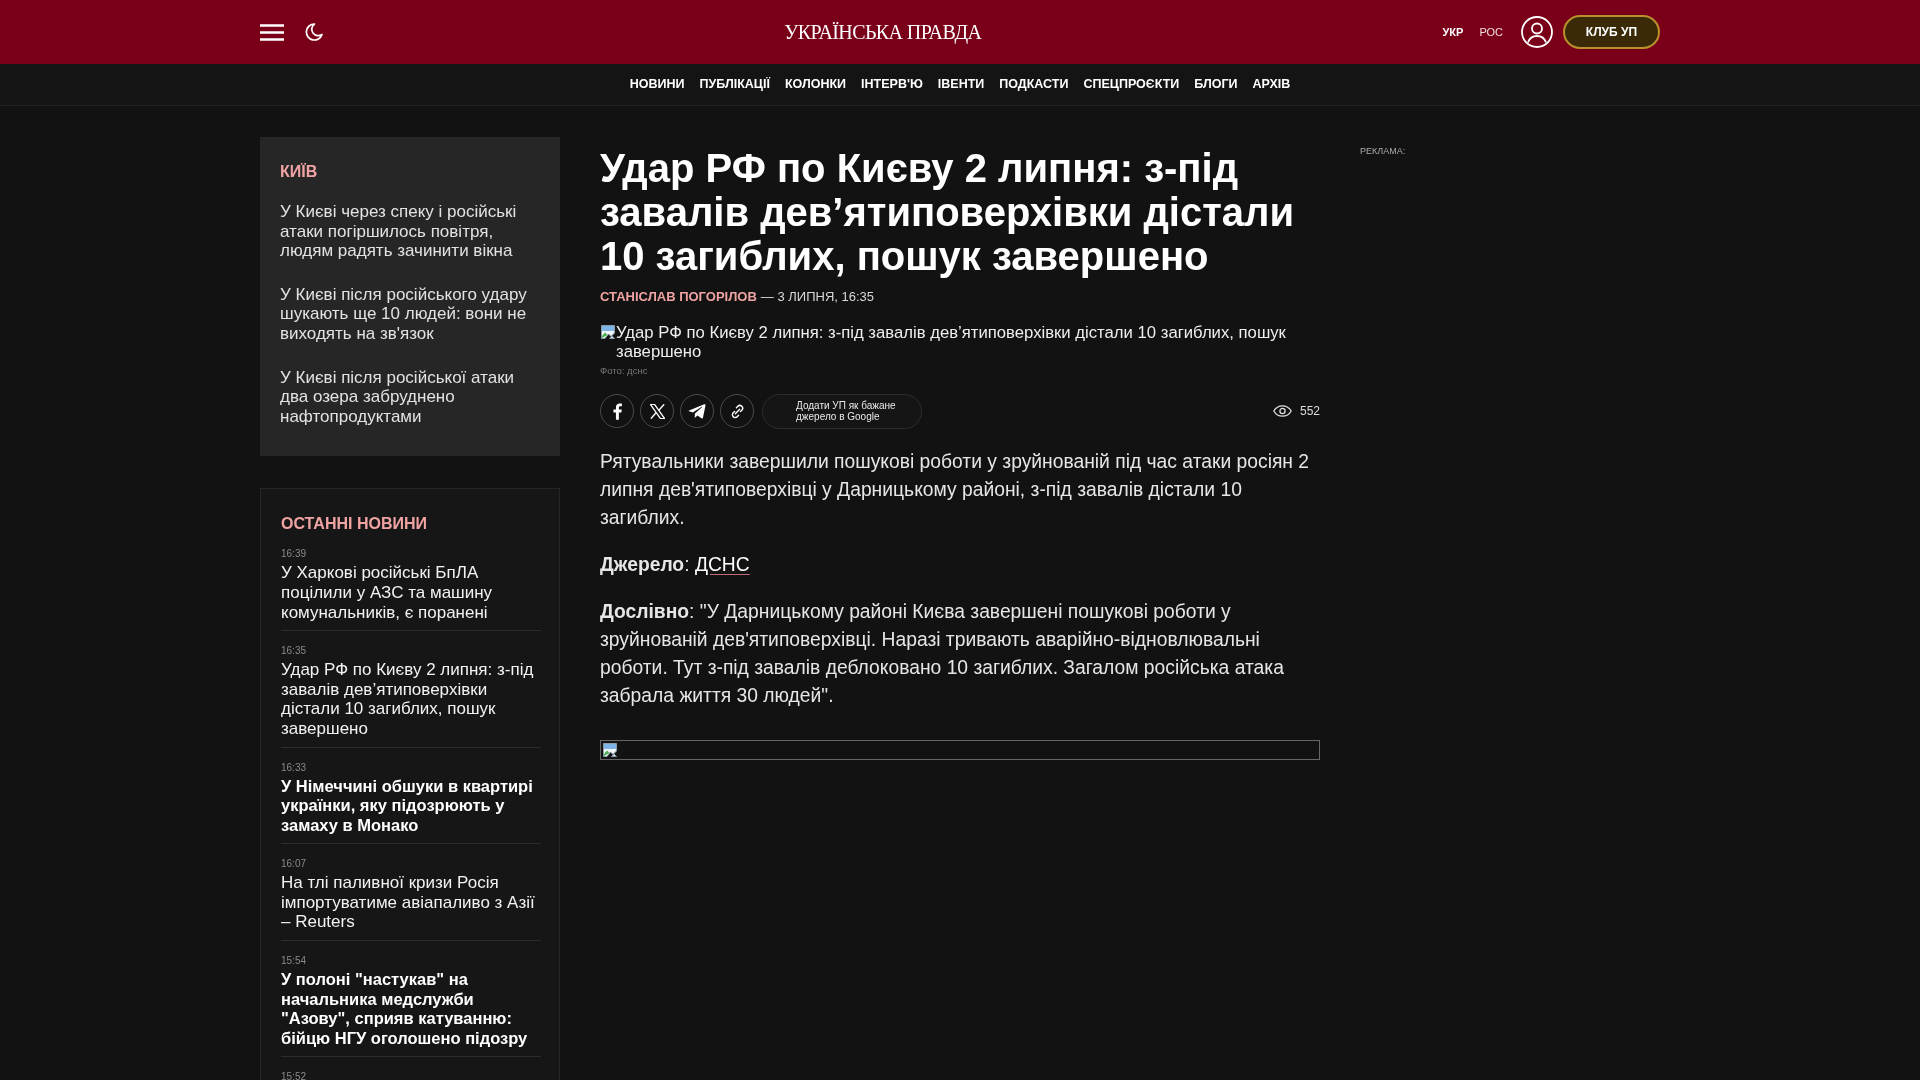 The height and width of the screenshot is (1080, 1920). What do you see at coordinates (411, 903) in the screenshot?
I see `news-link: На тлі паливної кризи Росія імпортуватиме авіапаливо з Азії – Reuters` at bounding box center [411, 903].